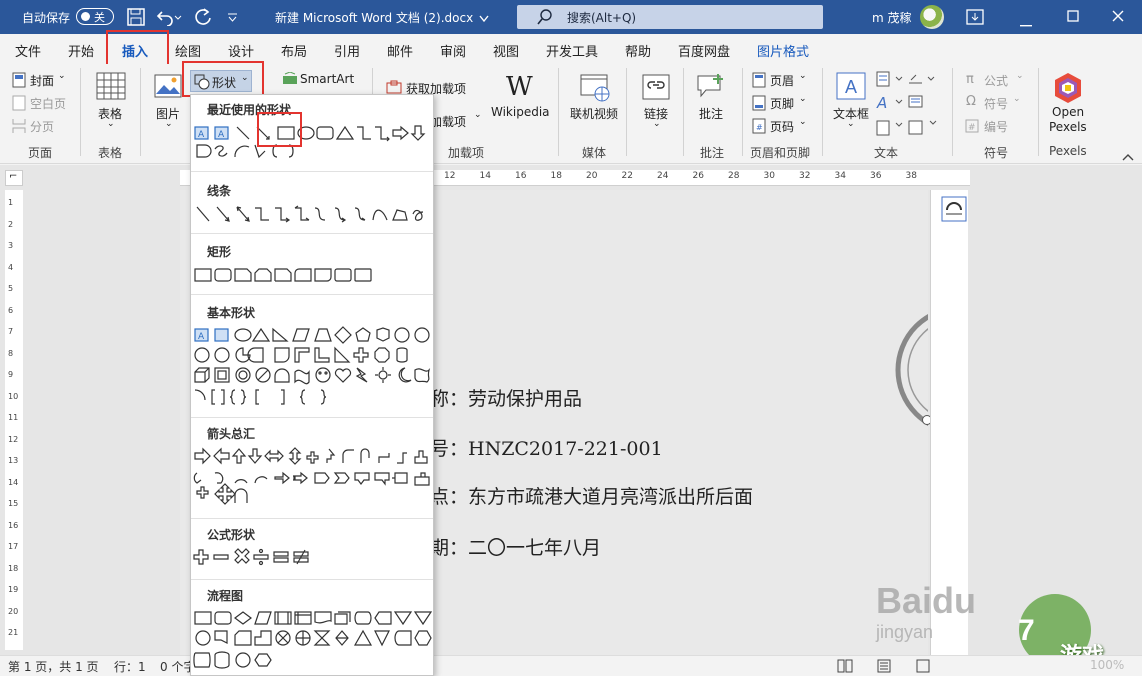 This screenshot has width=1142, height=676. What do you see at coordinates (711, 87) in the screenshot?
I see `comment-icon` at bounding box center [711, 87].